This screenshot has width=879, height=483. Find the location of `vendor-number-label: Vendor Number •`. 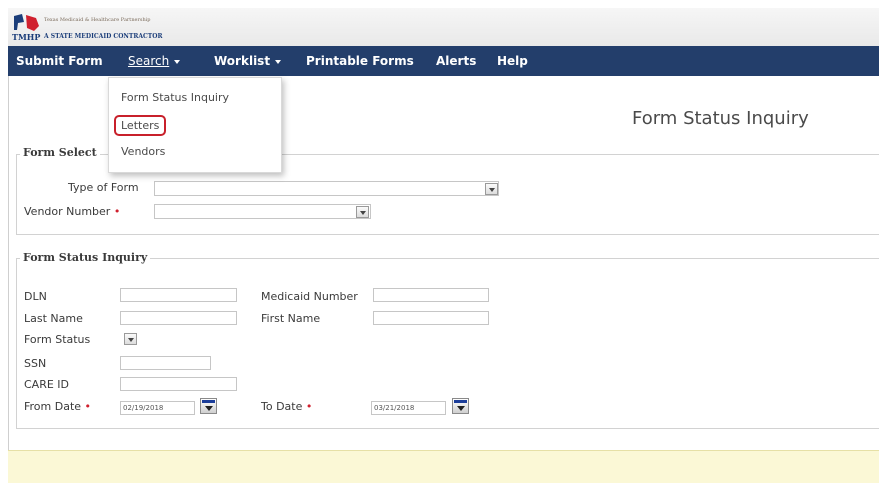

vendor-number-label: Vendor Number • is located at coordinates (72, 211).